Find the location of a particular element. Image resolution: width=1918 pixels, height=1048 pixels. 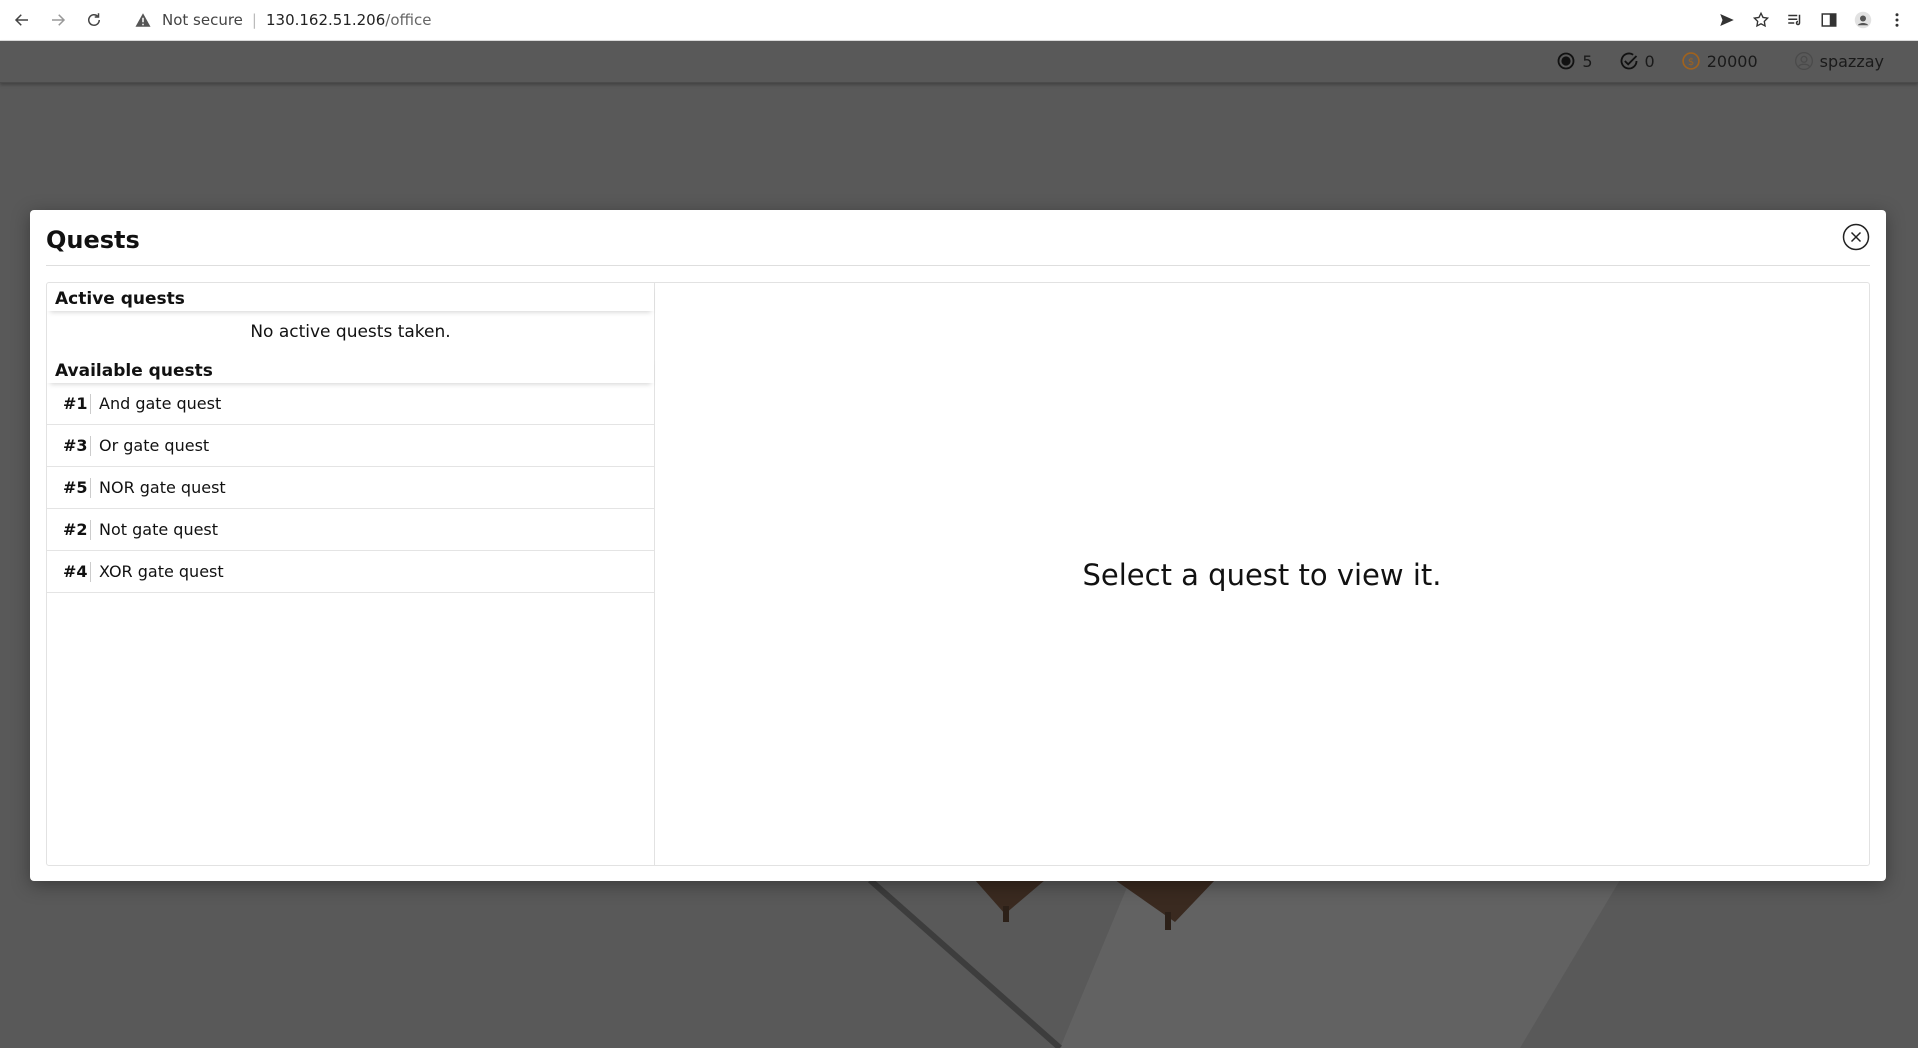

target-icon is located at coordinates (1566, 61).